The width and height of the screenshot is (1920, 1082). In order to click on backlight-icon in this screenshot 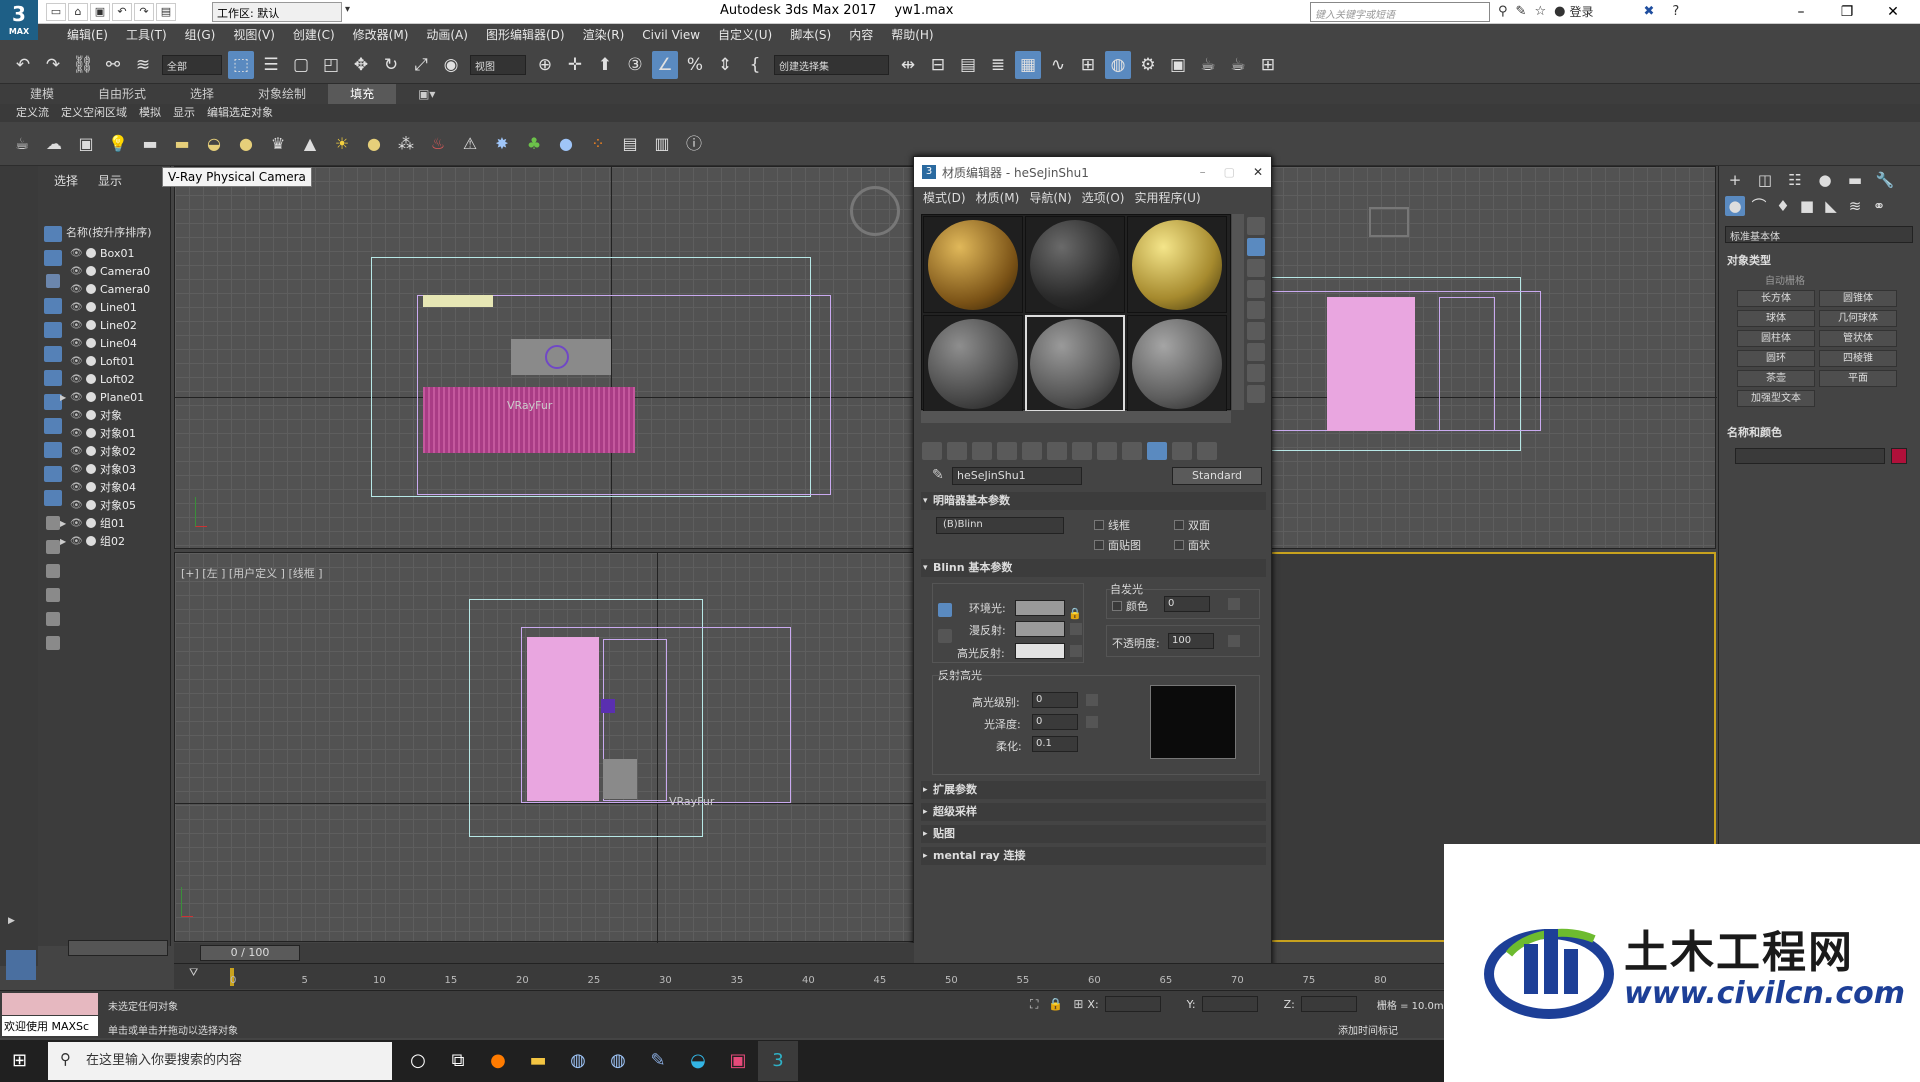, I will do `click(1256, 247)`.